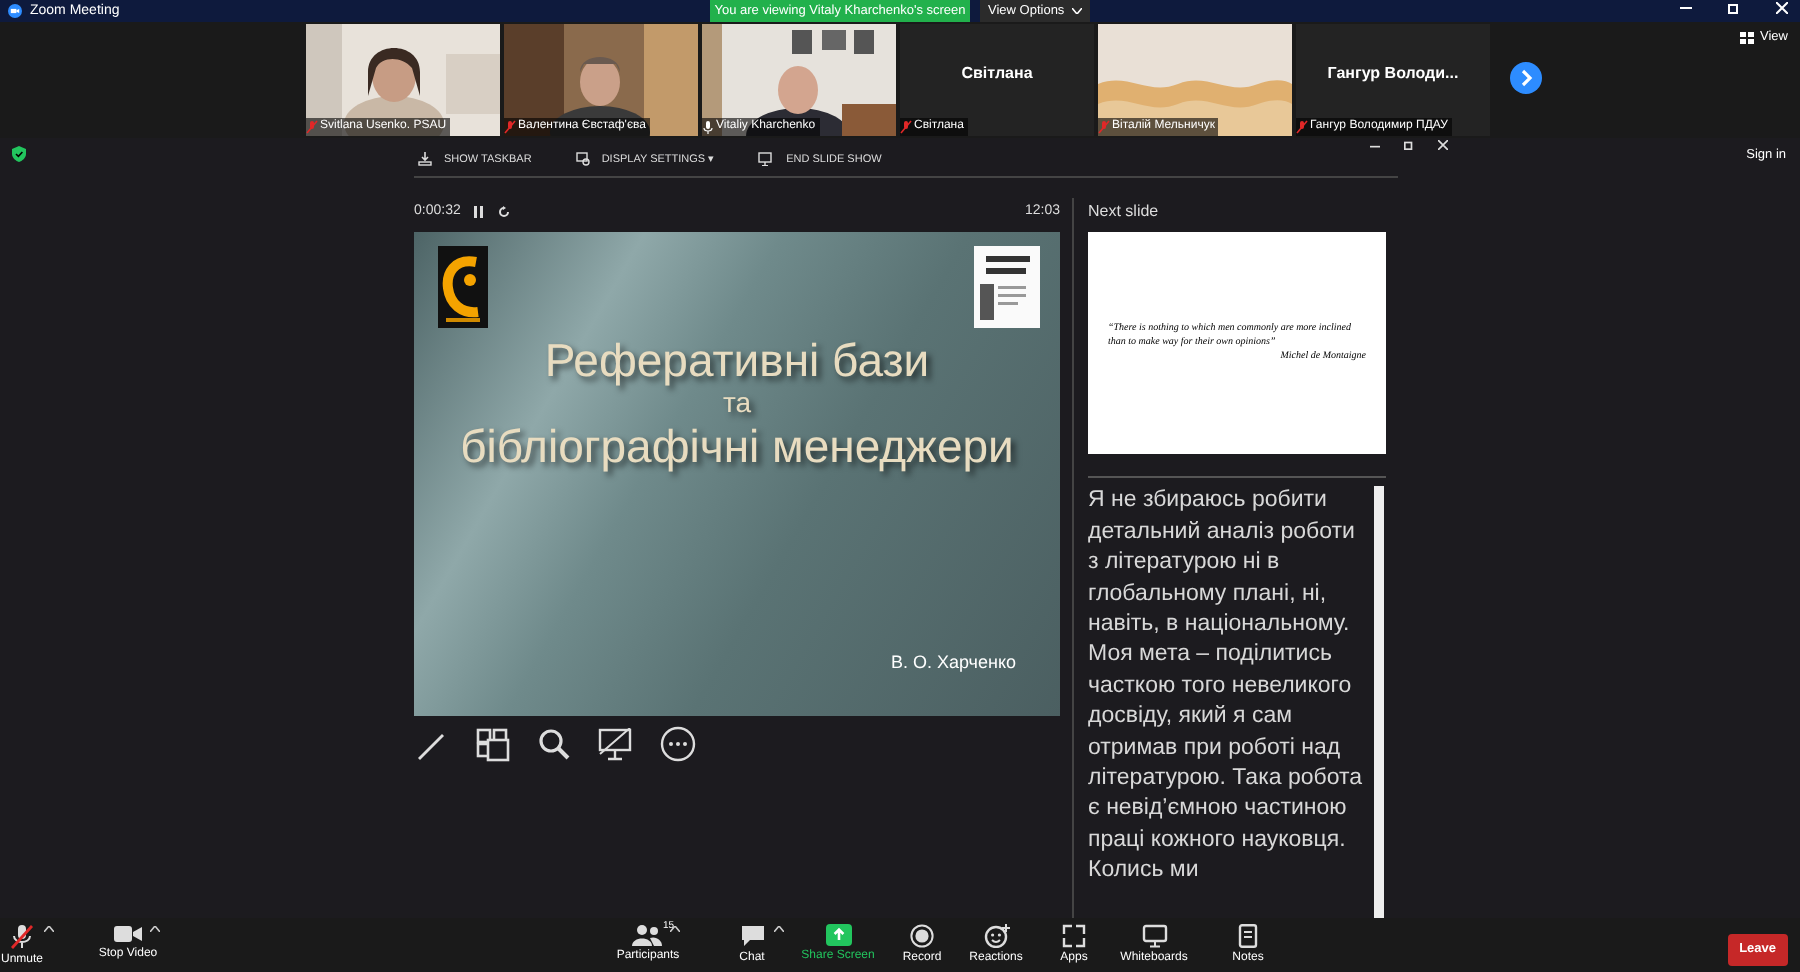 The height and width of the screenshot is (972, 1800). Describe the element at coordinates (432, 744) in the screenshot. I see `pen-icon` at that location.